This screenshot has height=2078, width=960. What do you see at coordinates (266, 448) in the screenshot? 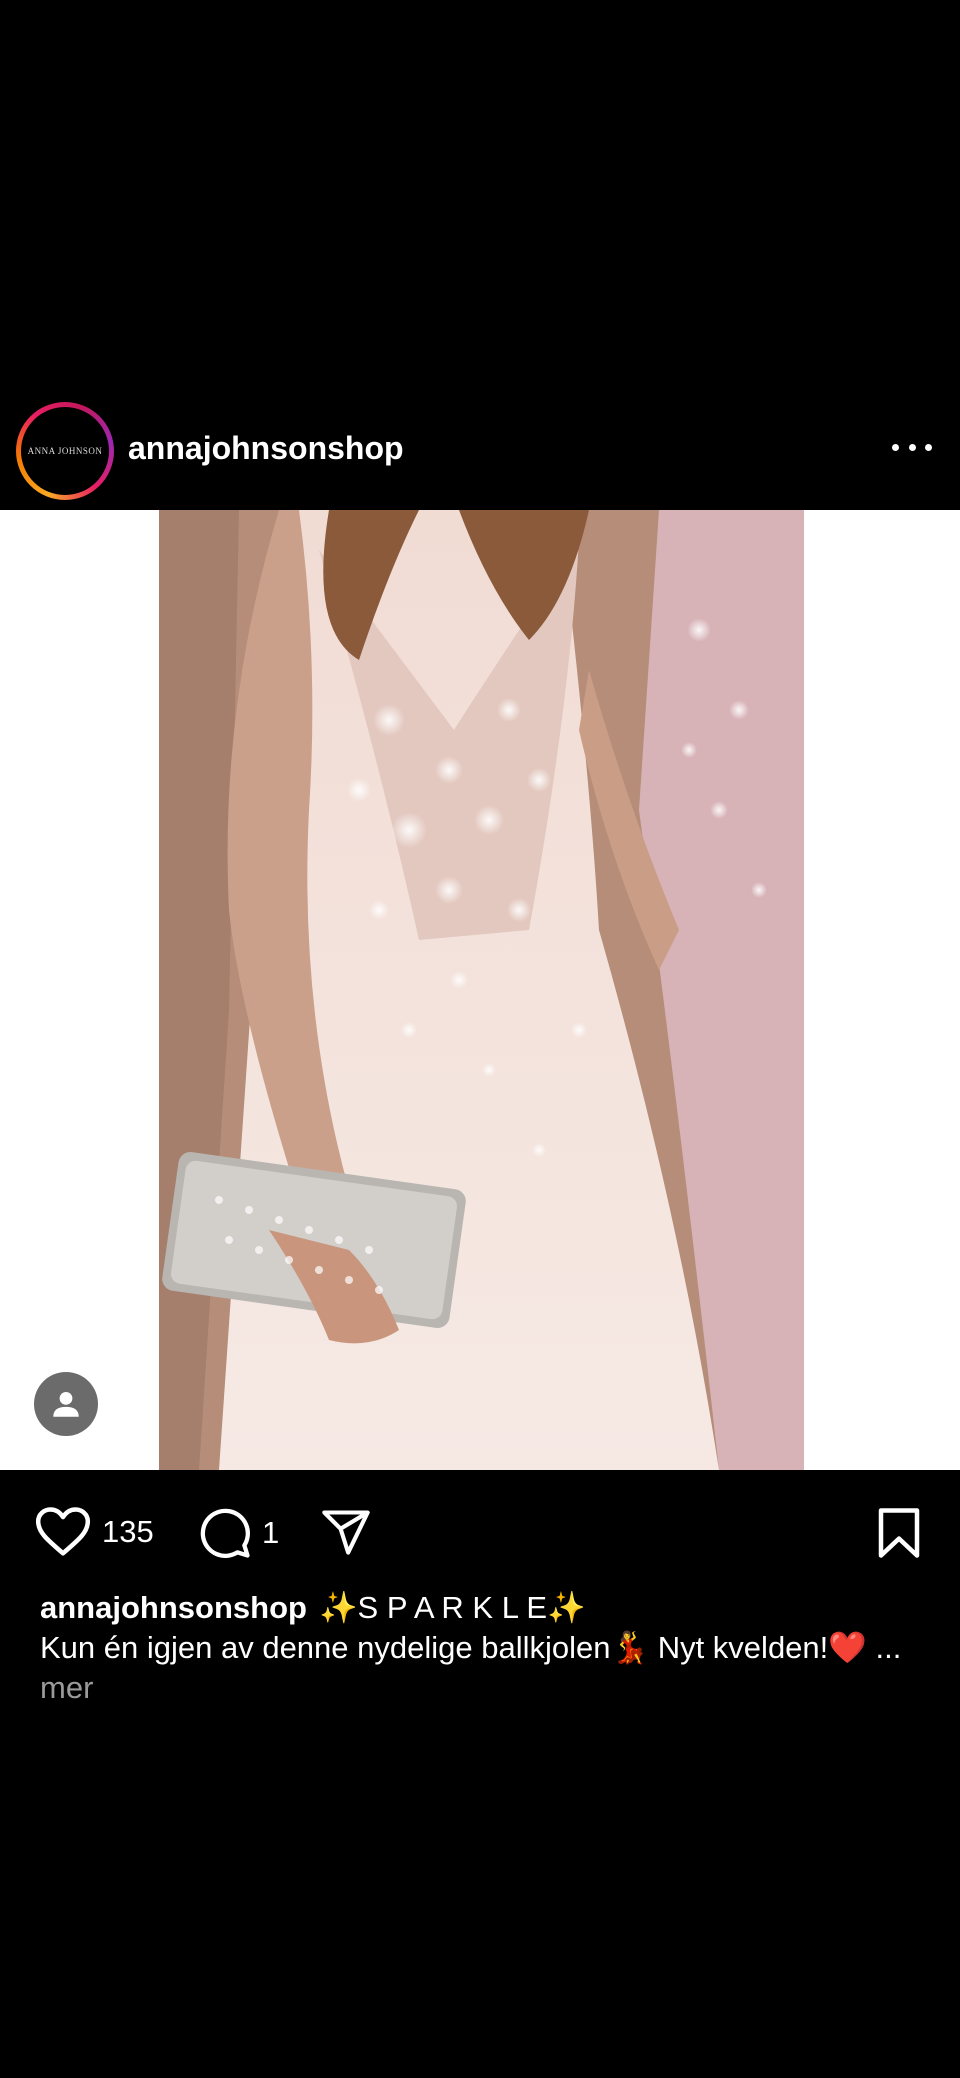
I see `post-username: annajohnsonshop` at bounding box center [266, 448].